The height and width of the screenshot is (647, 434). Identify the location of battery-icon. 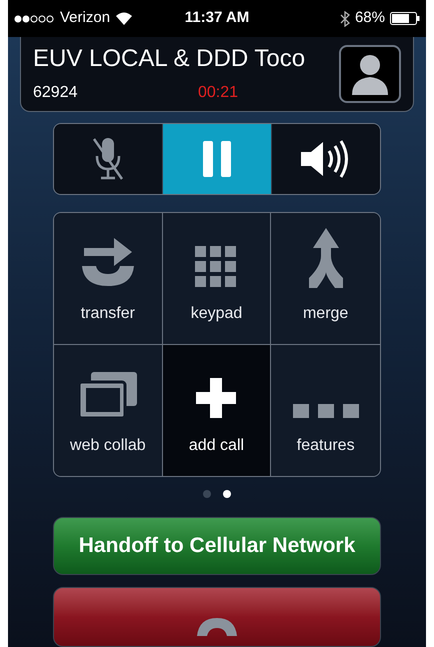
(405, 18).